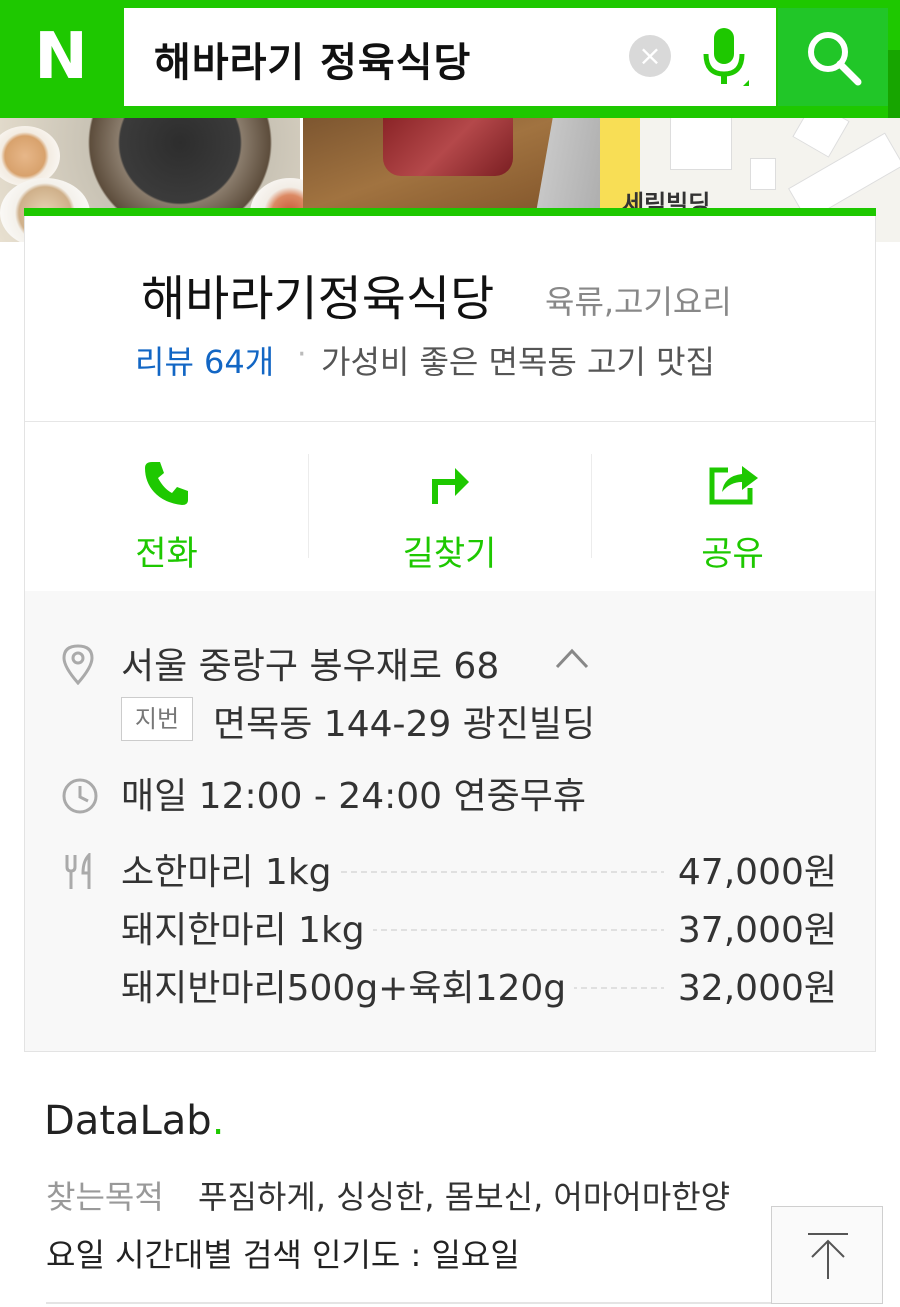  Describe the element at coordinates (479, 927) in the screenshot. I see `menu-item: 돼지한마리 1kg 37,000원` at that location.